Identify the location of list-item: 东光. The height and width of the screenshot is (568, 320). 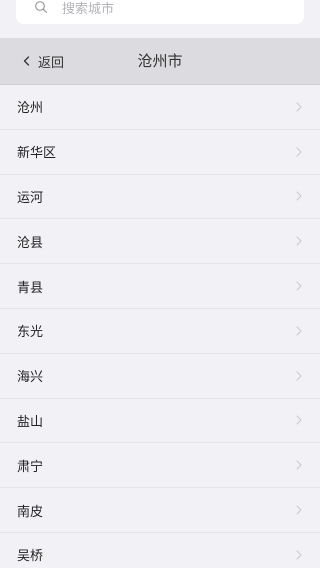
(160, 331).